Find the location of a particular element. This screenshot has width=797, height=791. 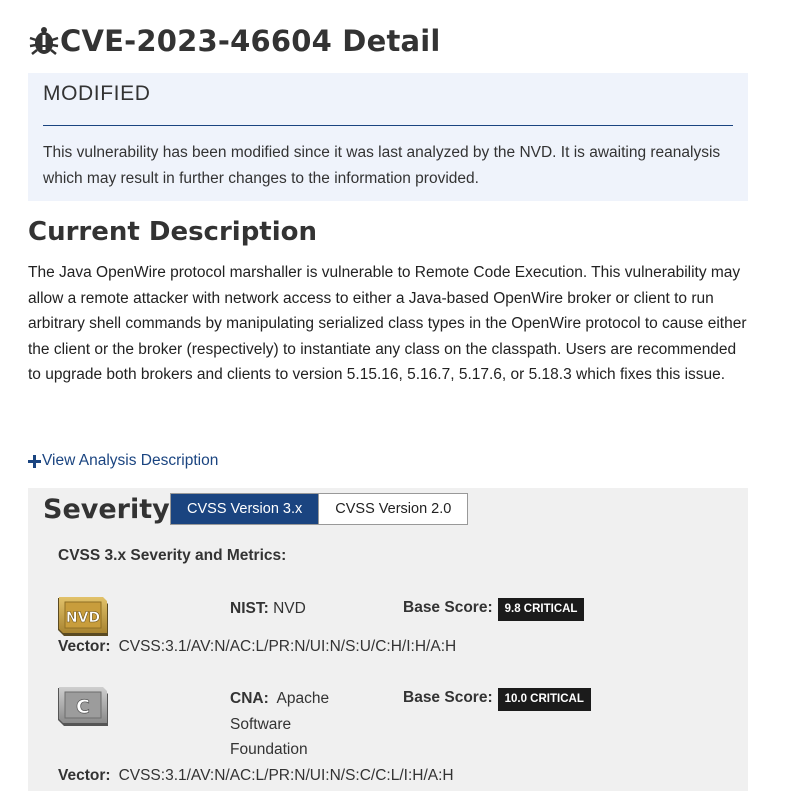

cna-badge-icon: C is located at coordinates (83, 706).